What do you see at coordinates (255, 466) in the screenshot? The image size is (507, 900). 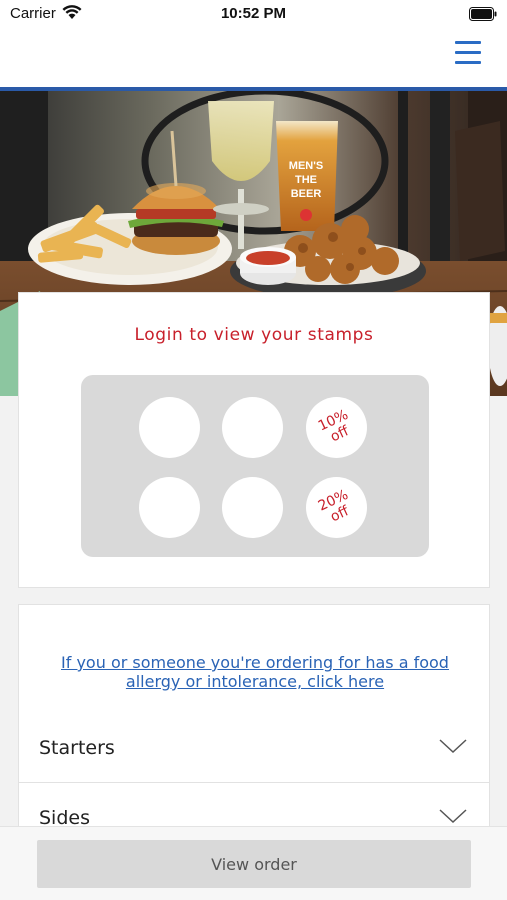 I see `stamp-grid: 10% off 20% off` at bounding box center [255, 466].